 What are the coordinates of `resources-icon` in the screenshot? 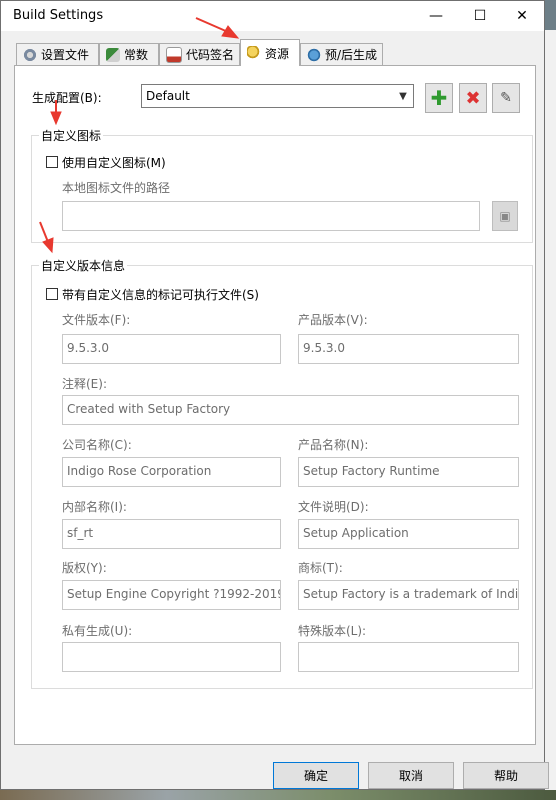 It's located at (254, 53).